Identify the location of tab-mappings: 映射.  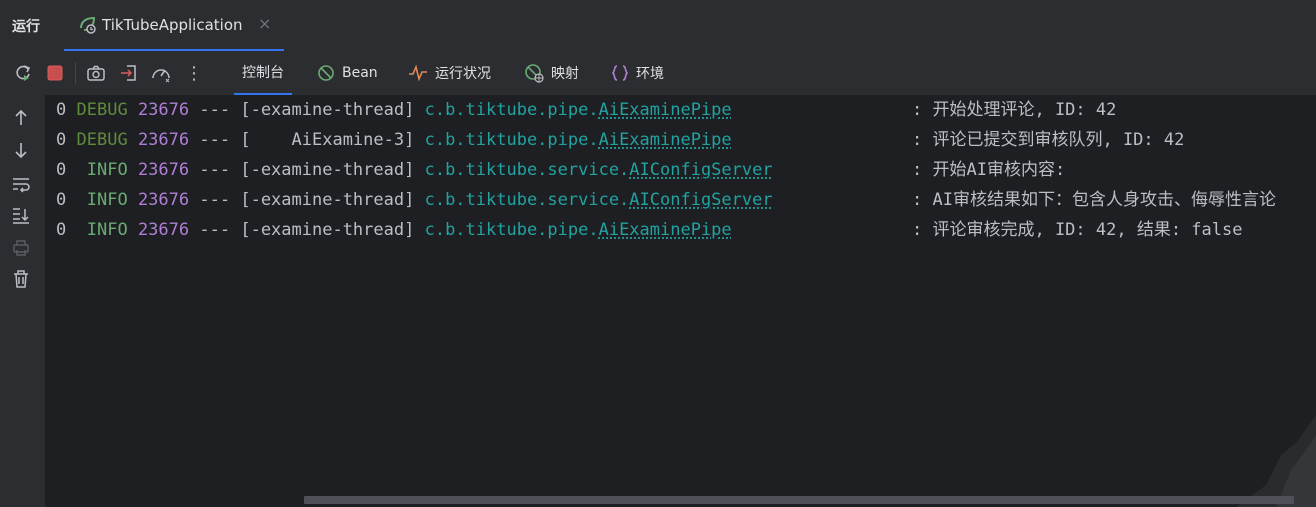
(551, 73).